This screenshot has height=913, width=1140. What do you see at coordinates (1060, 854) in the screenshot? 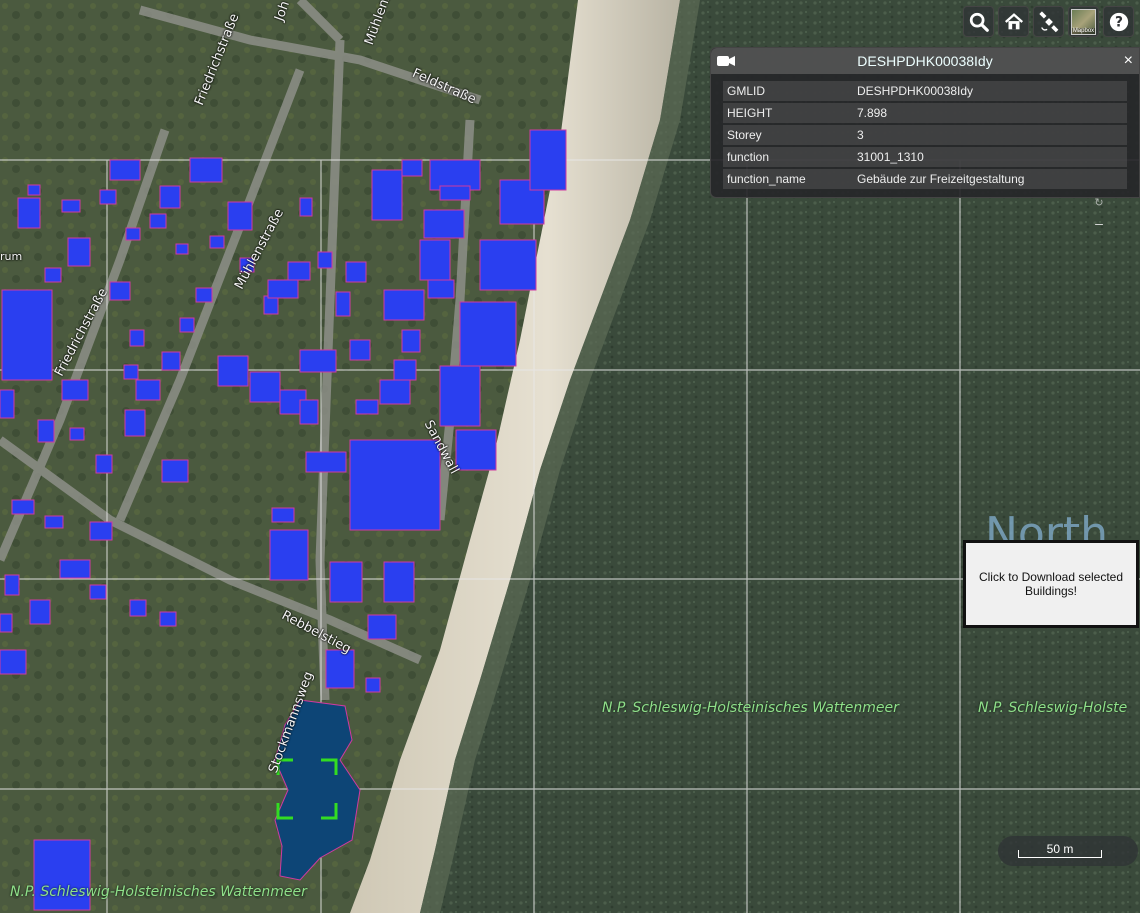
I see `scale-bar` at bounding box center [1060, 854].